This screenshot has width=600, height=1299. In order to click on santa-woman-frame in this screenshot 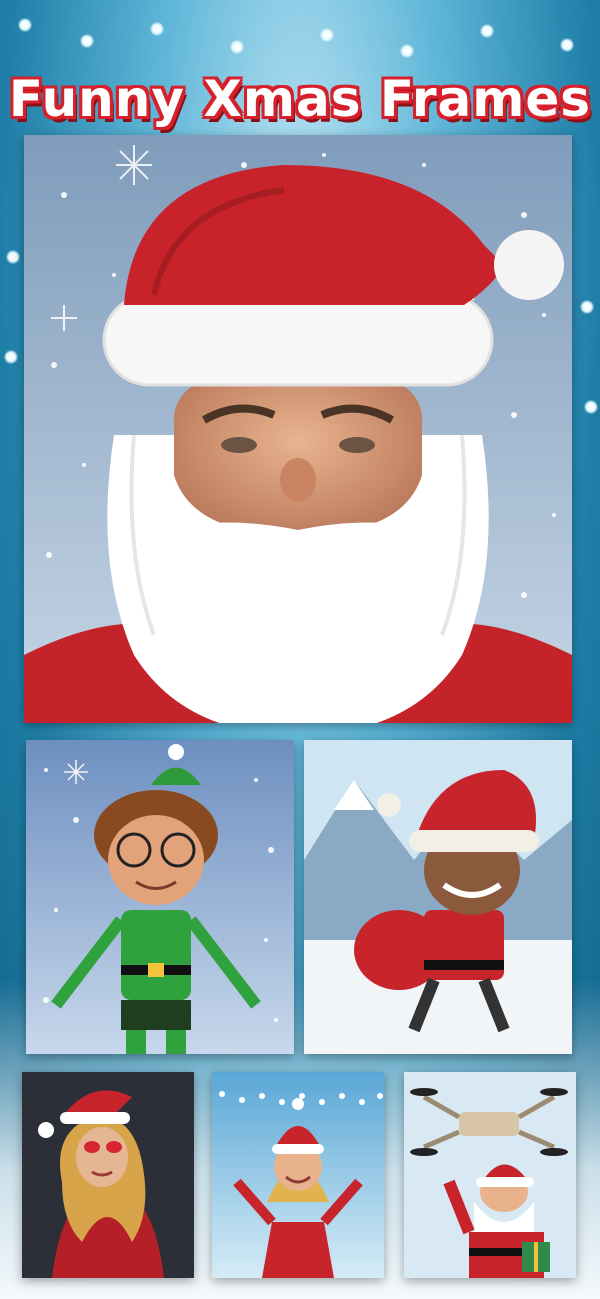, I will do `click(108, 1175)`.